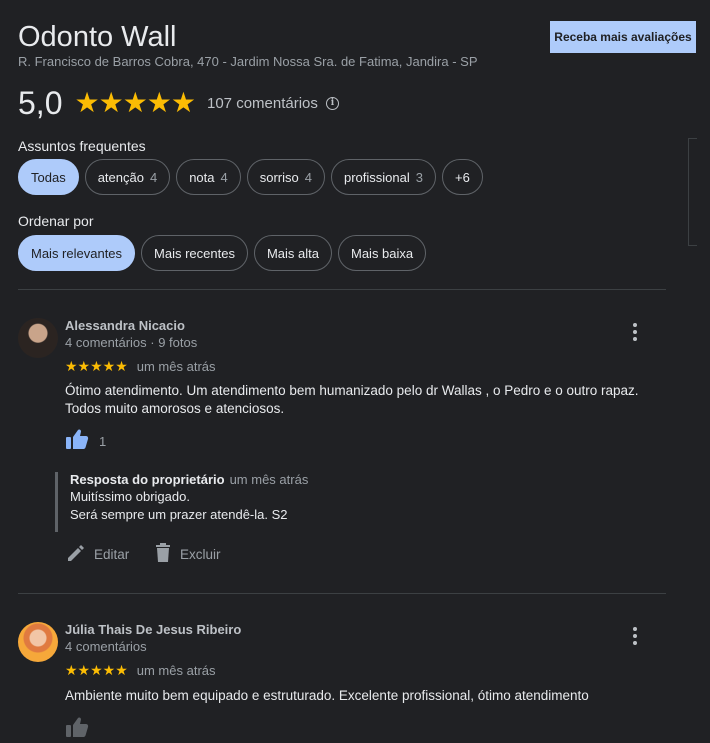 This screenshot has width=710, height=743. What do you see at coordinates (56, 221) in the screenshot?
I see `sort-label: Ordenar por` at bounding box center [56, 221].